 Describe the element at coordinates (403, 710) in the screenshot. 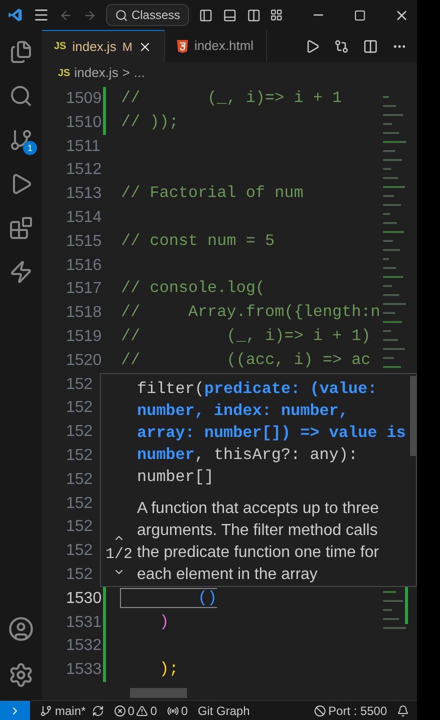

I see `notifications-icon` at that location.